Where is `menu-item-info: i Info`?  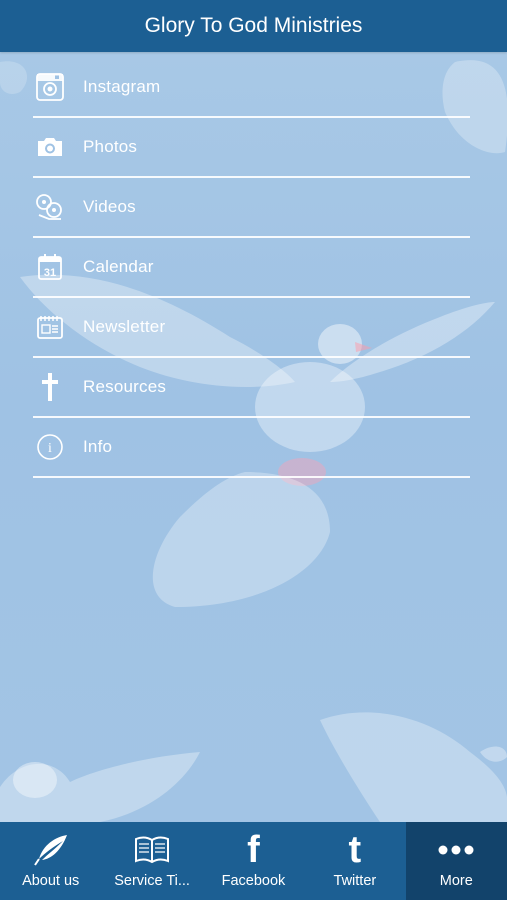 menu-item-info: i Info is located at coordinates (251, 448).